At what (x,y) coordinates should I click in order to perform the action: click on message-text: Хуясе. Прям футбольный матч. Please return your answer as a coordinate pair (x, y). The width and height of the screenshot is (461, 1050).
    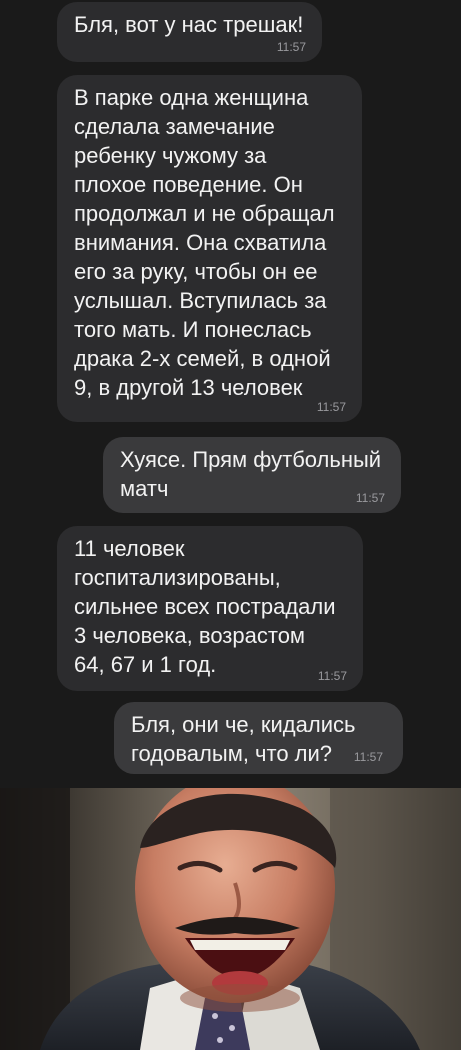
    Looking at the image, I should click on (251, 474).